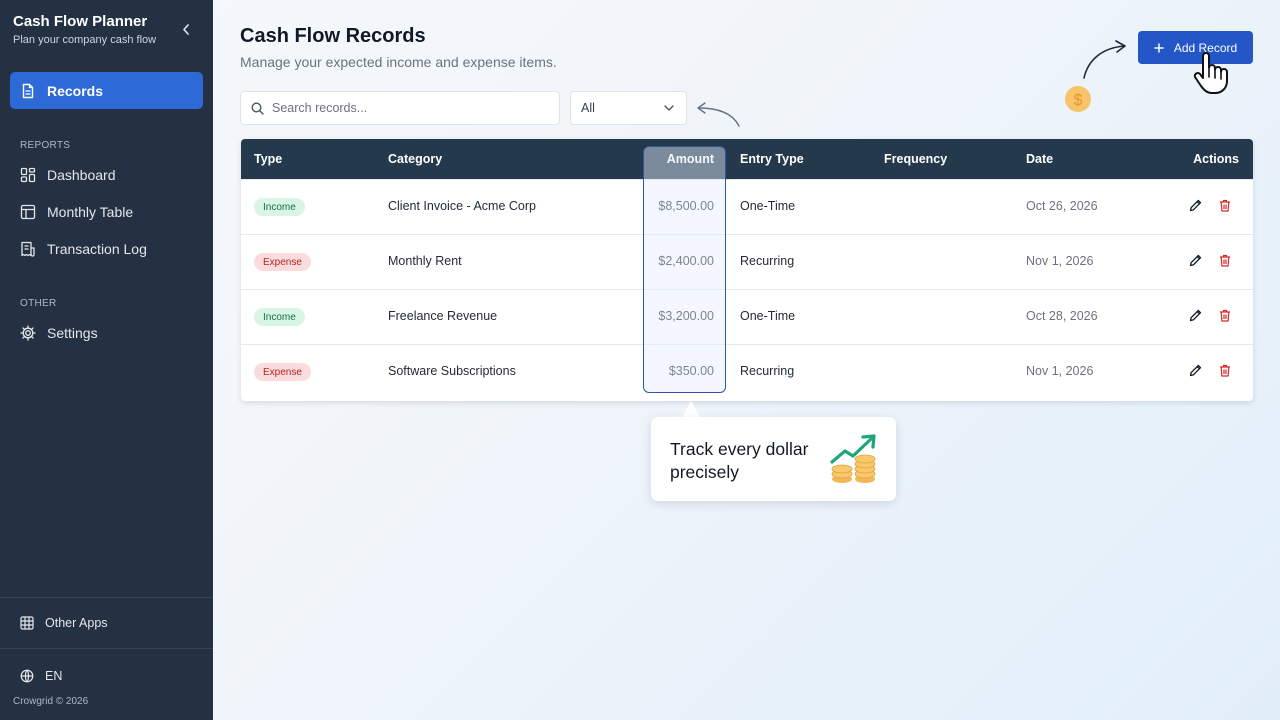 The height and width of the screenshot is (720, 1280). Describe the element at coordinates (425, 261) in the screenshot. I see `category-cell: Monthly Rent` at that location.